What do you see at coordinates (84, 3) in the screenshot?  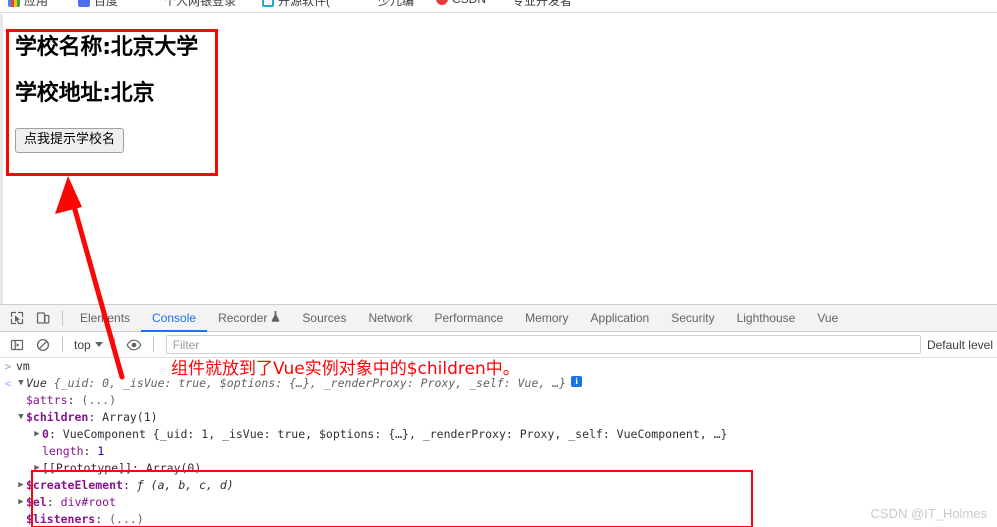 I see `baidu-icon` at bounding box center [84, 3].